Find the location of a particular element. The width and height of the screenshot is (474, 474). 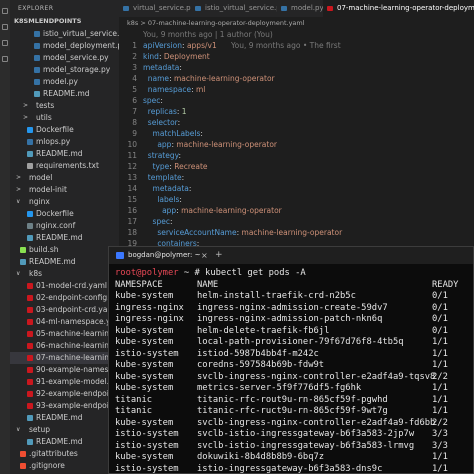

file-tree-item: ∨ k8s is located at coordinates (64, 274).